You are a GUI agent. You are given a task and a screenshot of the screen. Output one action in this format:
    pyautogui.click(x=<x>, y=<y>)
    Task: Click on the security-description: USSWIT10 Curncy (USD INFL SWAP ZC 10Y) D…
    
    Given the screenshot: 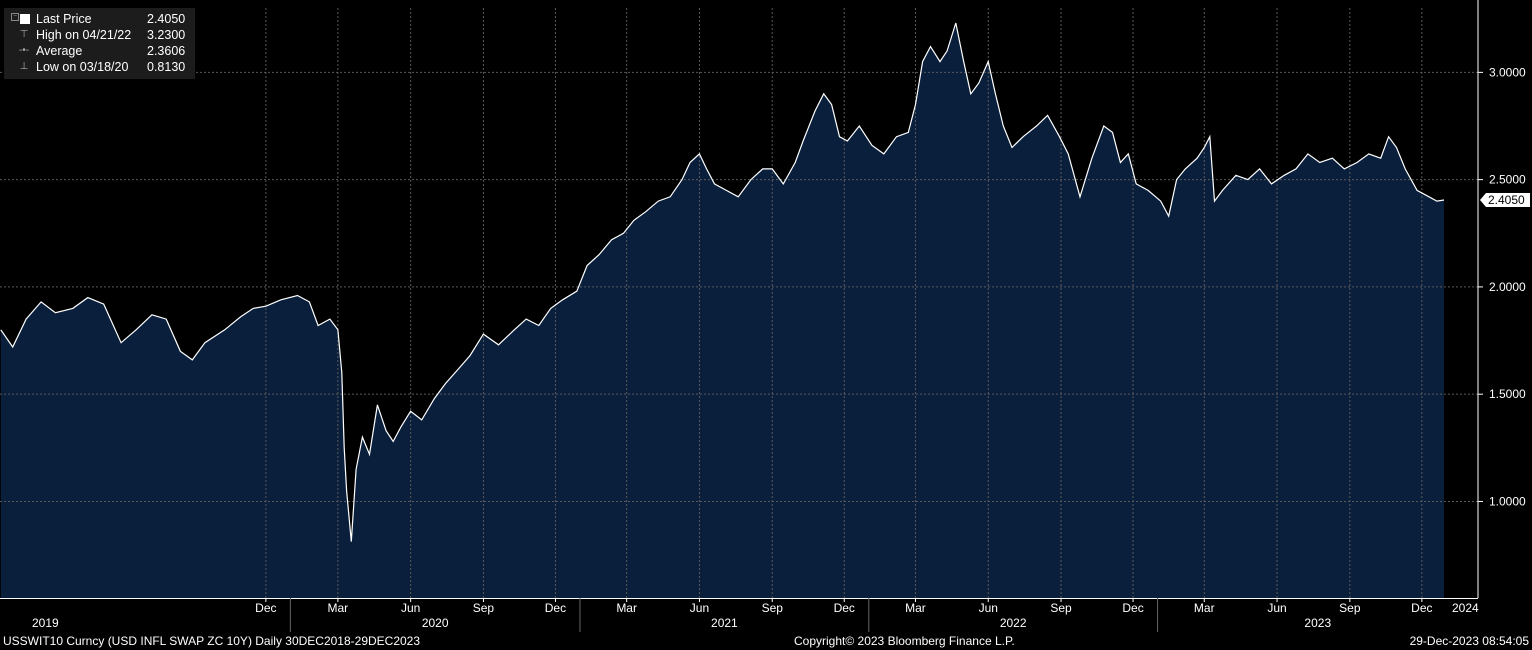 What is the action you would take?
    pyautogui.click(x=212, y=641)
    